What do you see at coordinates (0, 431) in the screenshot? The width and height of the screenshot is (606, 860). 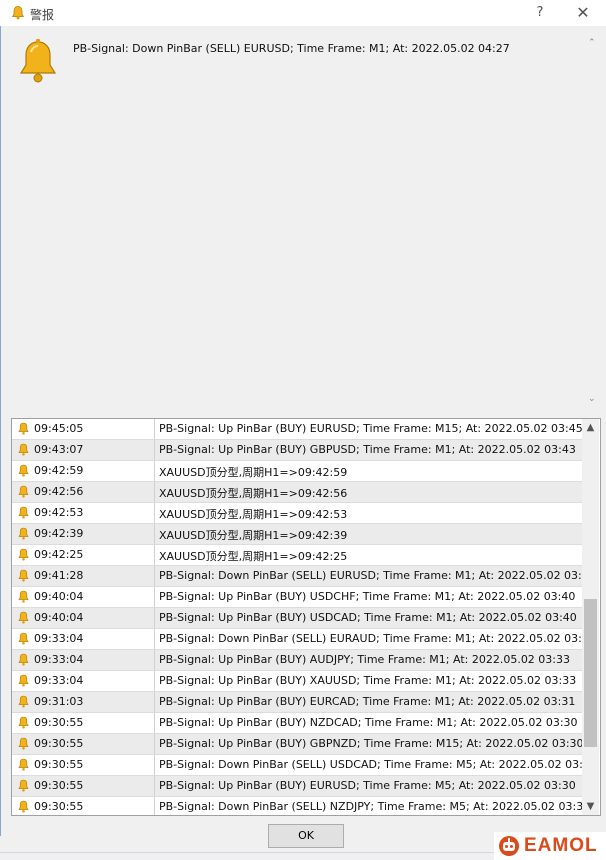 I see `window-border` at bounding box center [0, 431].